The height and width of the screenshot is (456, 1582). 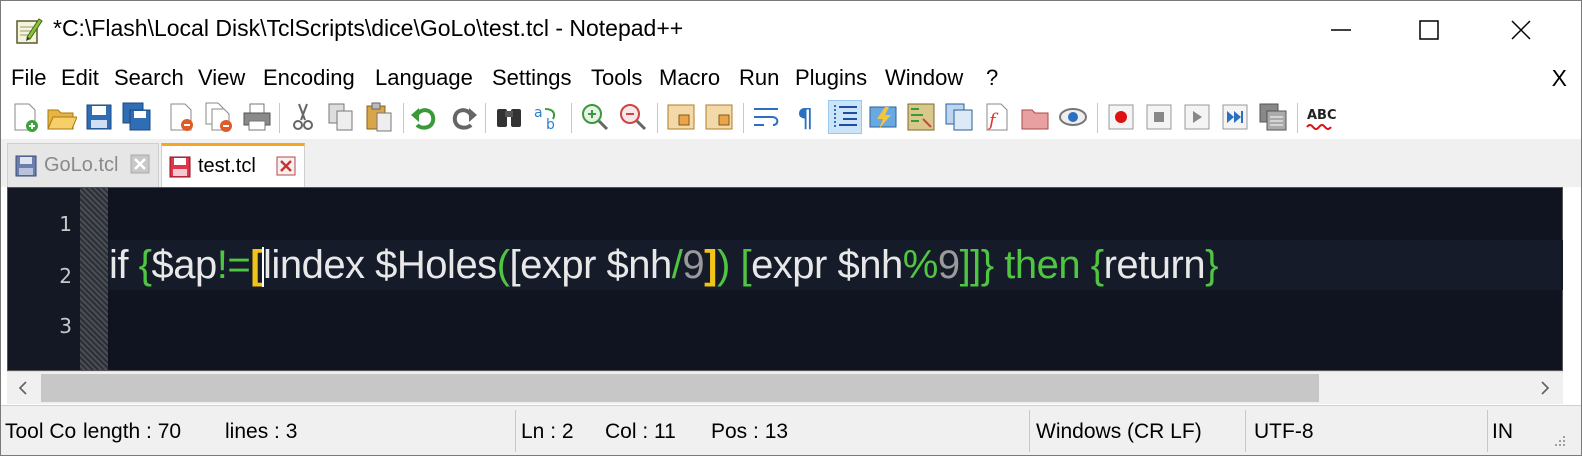 I want to click on menu-help: ?, so click(x=992, y=78).